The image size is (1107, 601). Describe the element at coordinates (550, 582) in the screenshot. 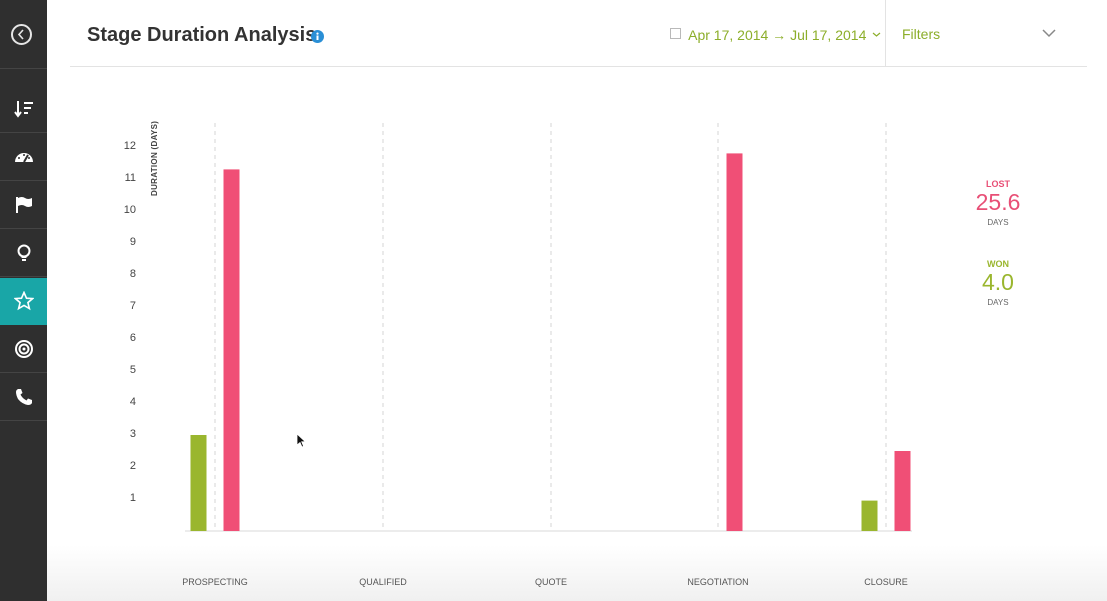

I see `x-tick-label: QUOTE` at that location.